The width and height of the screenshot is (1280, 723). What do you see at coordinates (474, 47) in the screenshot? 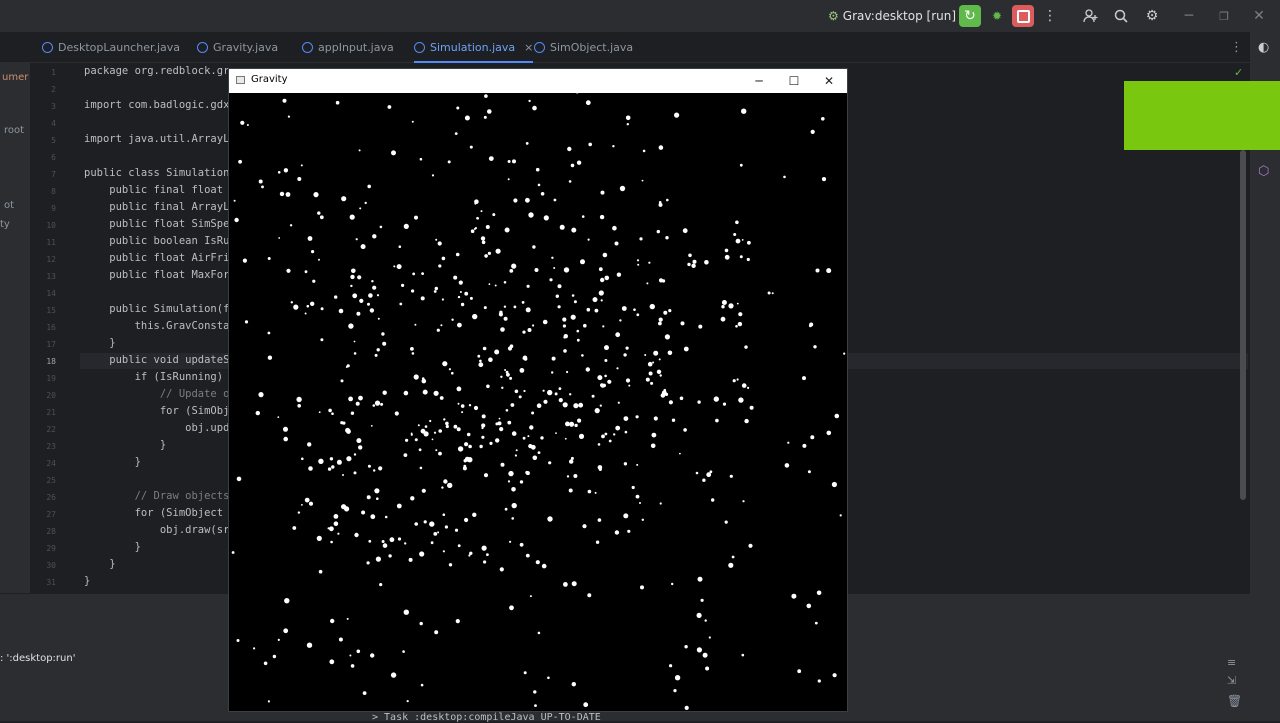
I see `tab-simulation: Simulation.java ×` at bounding box center [474, 47].